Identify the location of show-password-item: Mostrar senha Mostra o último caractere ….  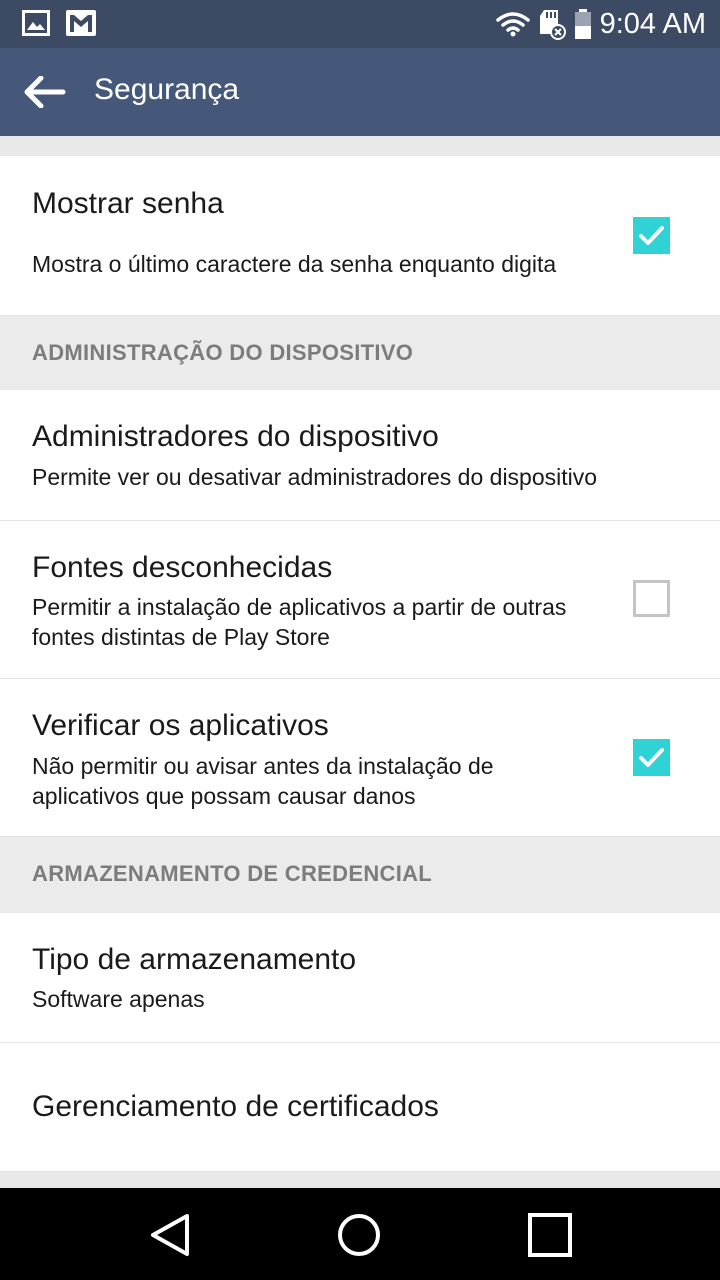
(360, 236).